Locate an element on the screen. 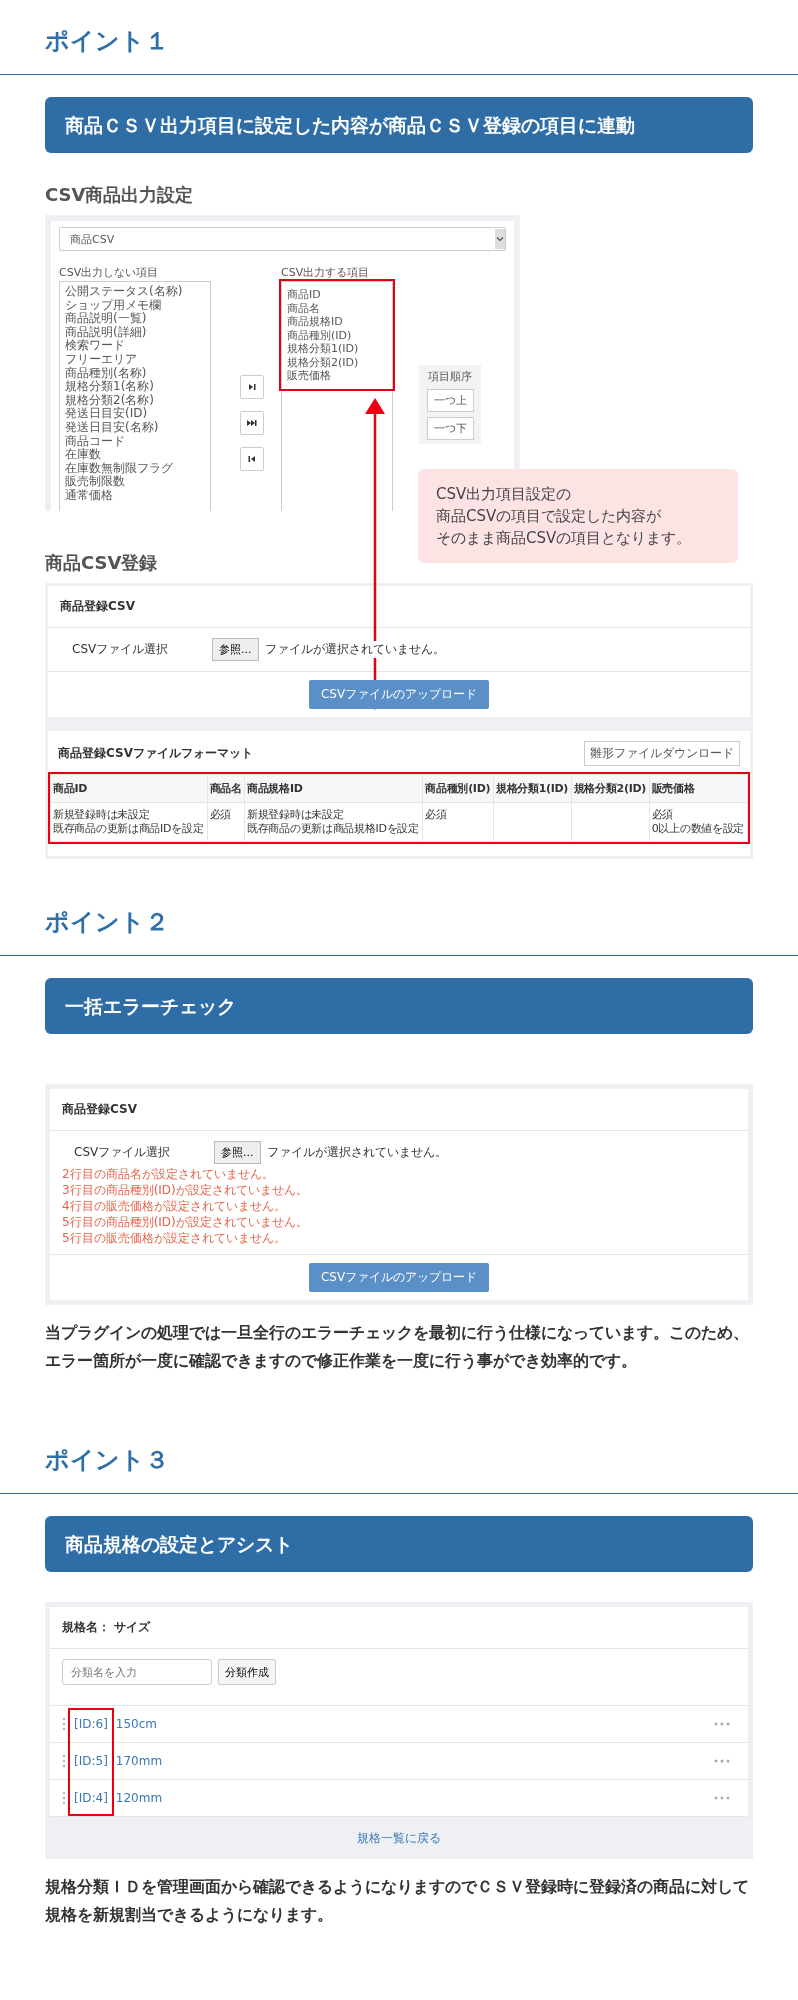 The width and height of the screenshot is (798, 2000). list-box: 公開ステータス(名称) ショップ用メモ欄 商品説明(一覧) 商品説明(詳細) 検索ワード フリーエリア 商品種別(名称) 規格分類1(名称) 規格分類2(名称) 発送日目安(ID) 発送日目安(名称) 商品コード 在庫数 在庫数無制限フラグ 販売制限数 通常価格 is located at coordinates (135, 396).